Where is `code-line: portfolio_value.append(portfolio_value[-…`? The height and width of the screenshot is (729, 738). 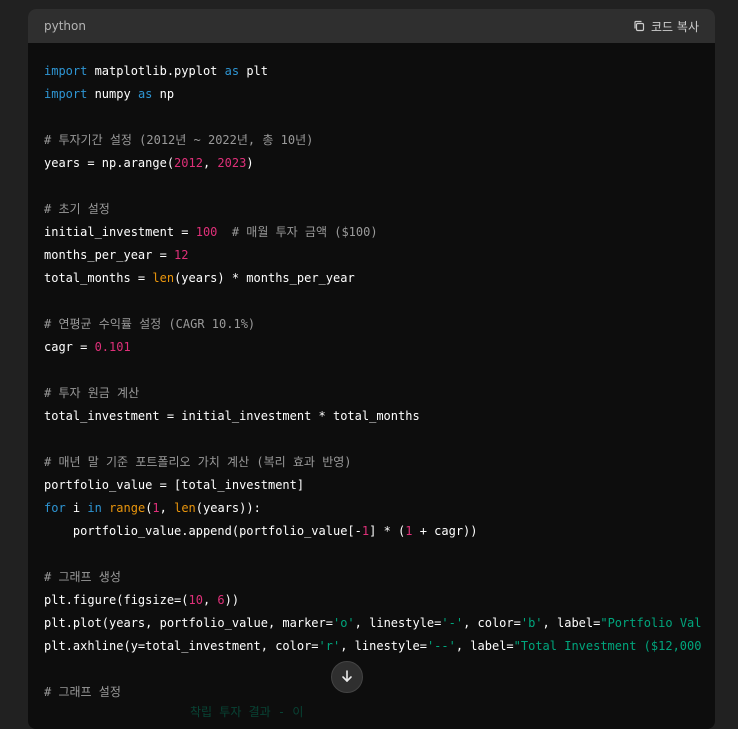 code-line: portfolio_value.append(portfolio_value[-… is located at coordinates (371, 531).